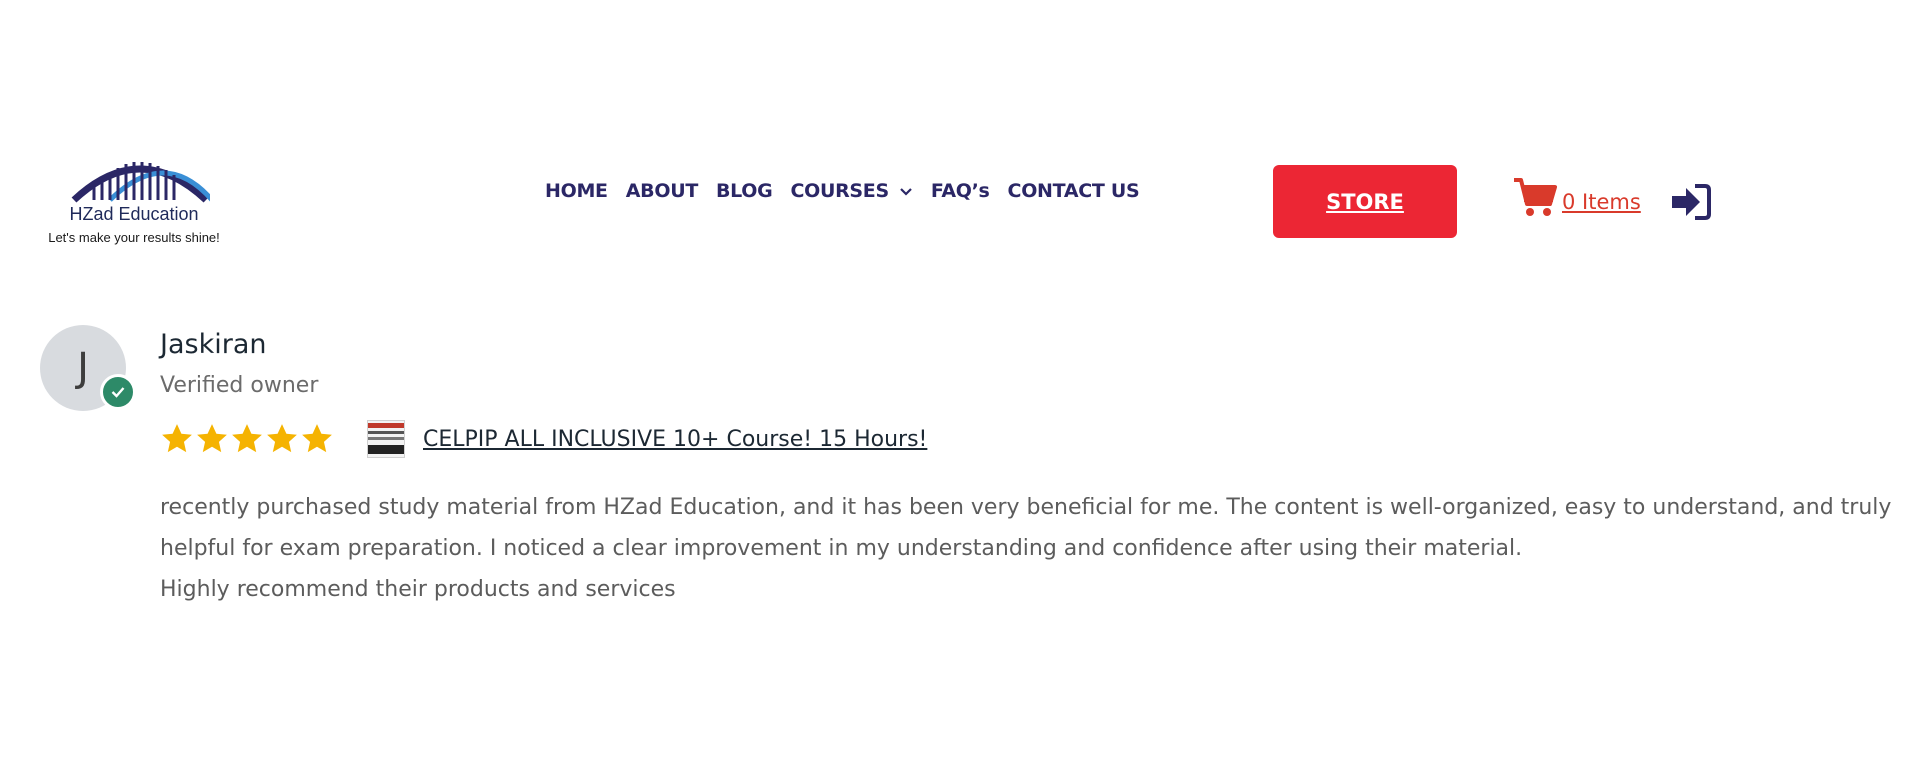 The width and height of the screenshot is (1920, 762). What do you see at coordinates (1601, 202) in the screenshot?
I see `cart-items-label: 0 Items` at bounding box center [1601, 202].